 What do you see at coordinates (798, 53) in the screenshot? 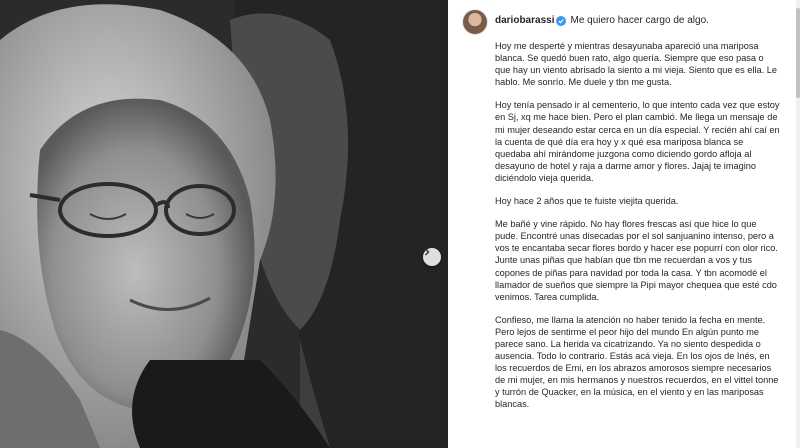
I see `scrollbar-thumb` at bounding box center [798, 53].